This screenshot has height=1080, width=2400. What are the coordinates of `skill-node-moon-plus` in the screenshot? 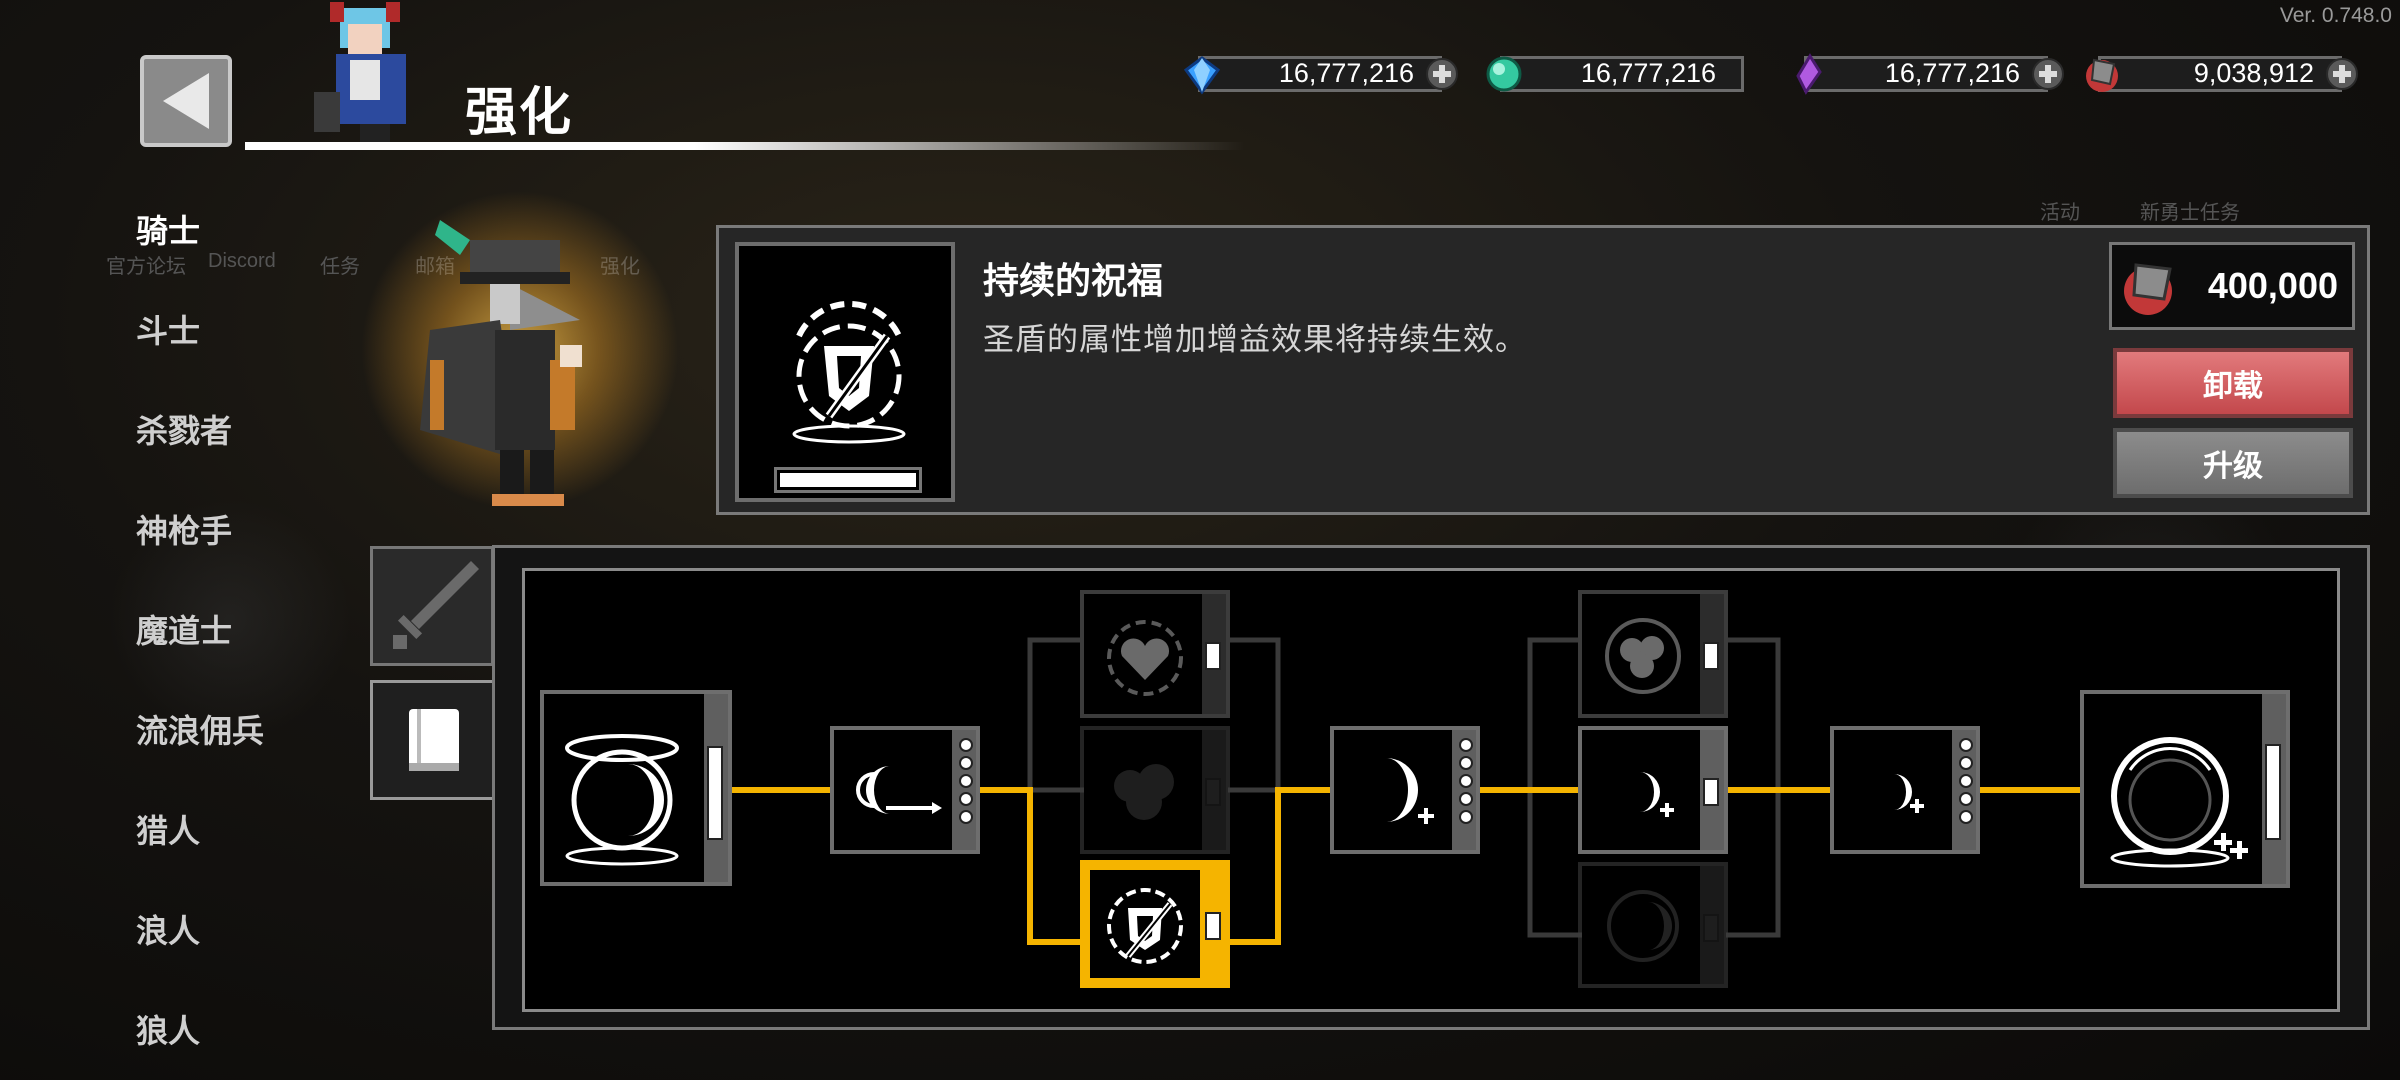 It's located at (1405, 790).